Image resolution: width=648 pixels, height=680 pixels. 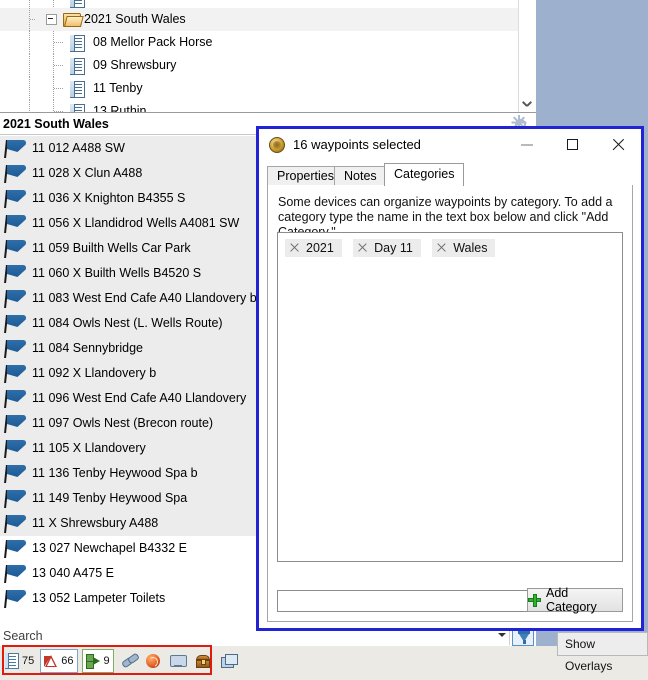 I want to click on maximize-button, so click(x=573, y=144).